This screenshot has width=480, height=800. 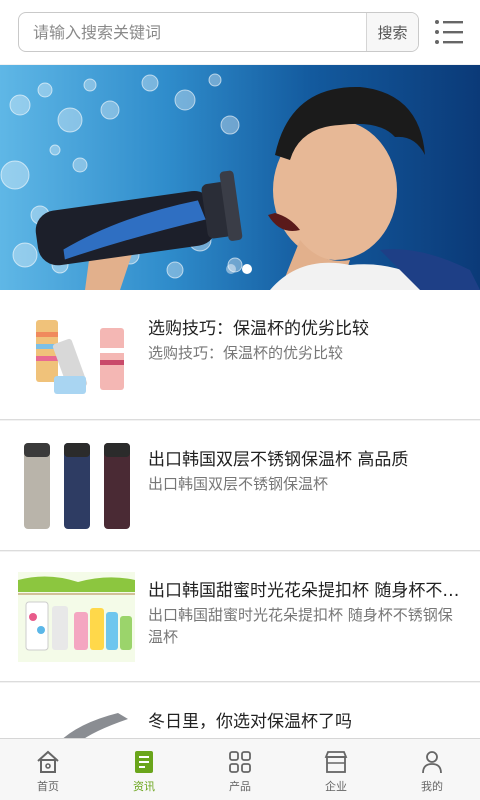 I want to click on nav-label: 企业, so click(x=336, y=786).